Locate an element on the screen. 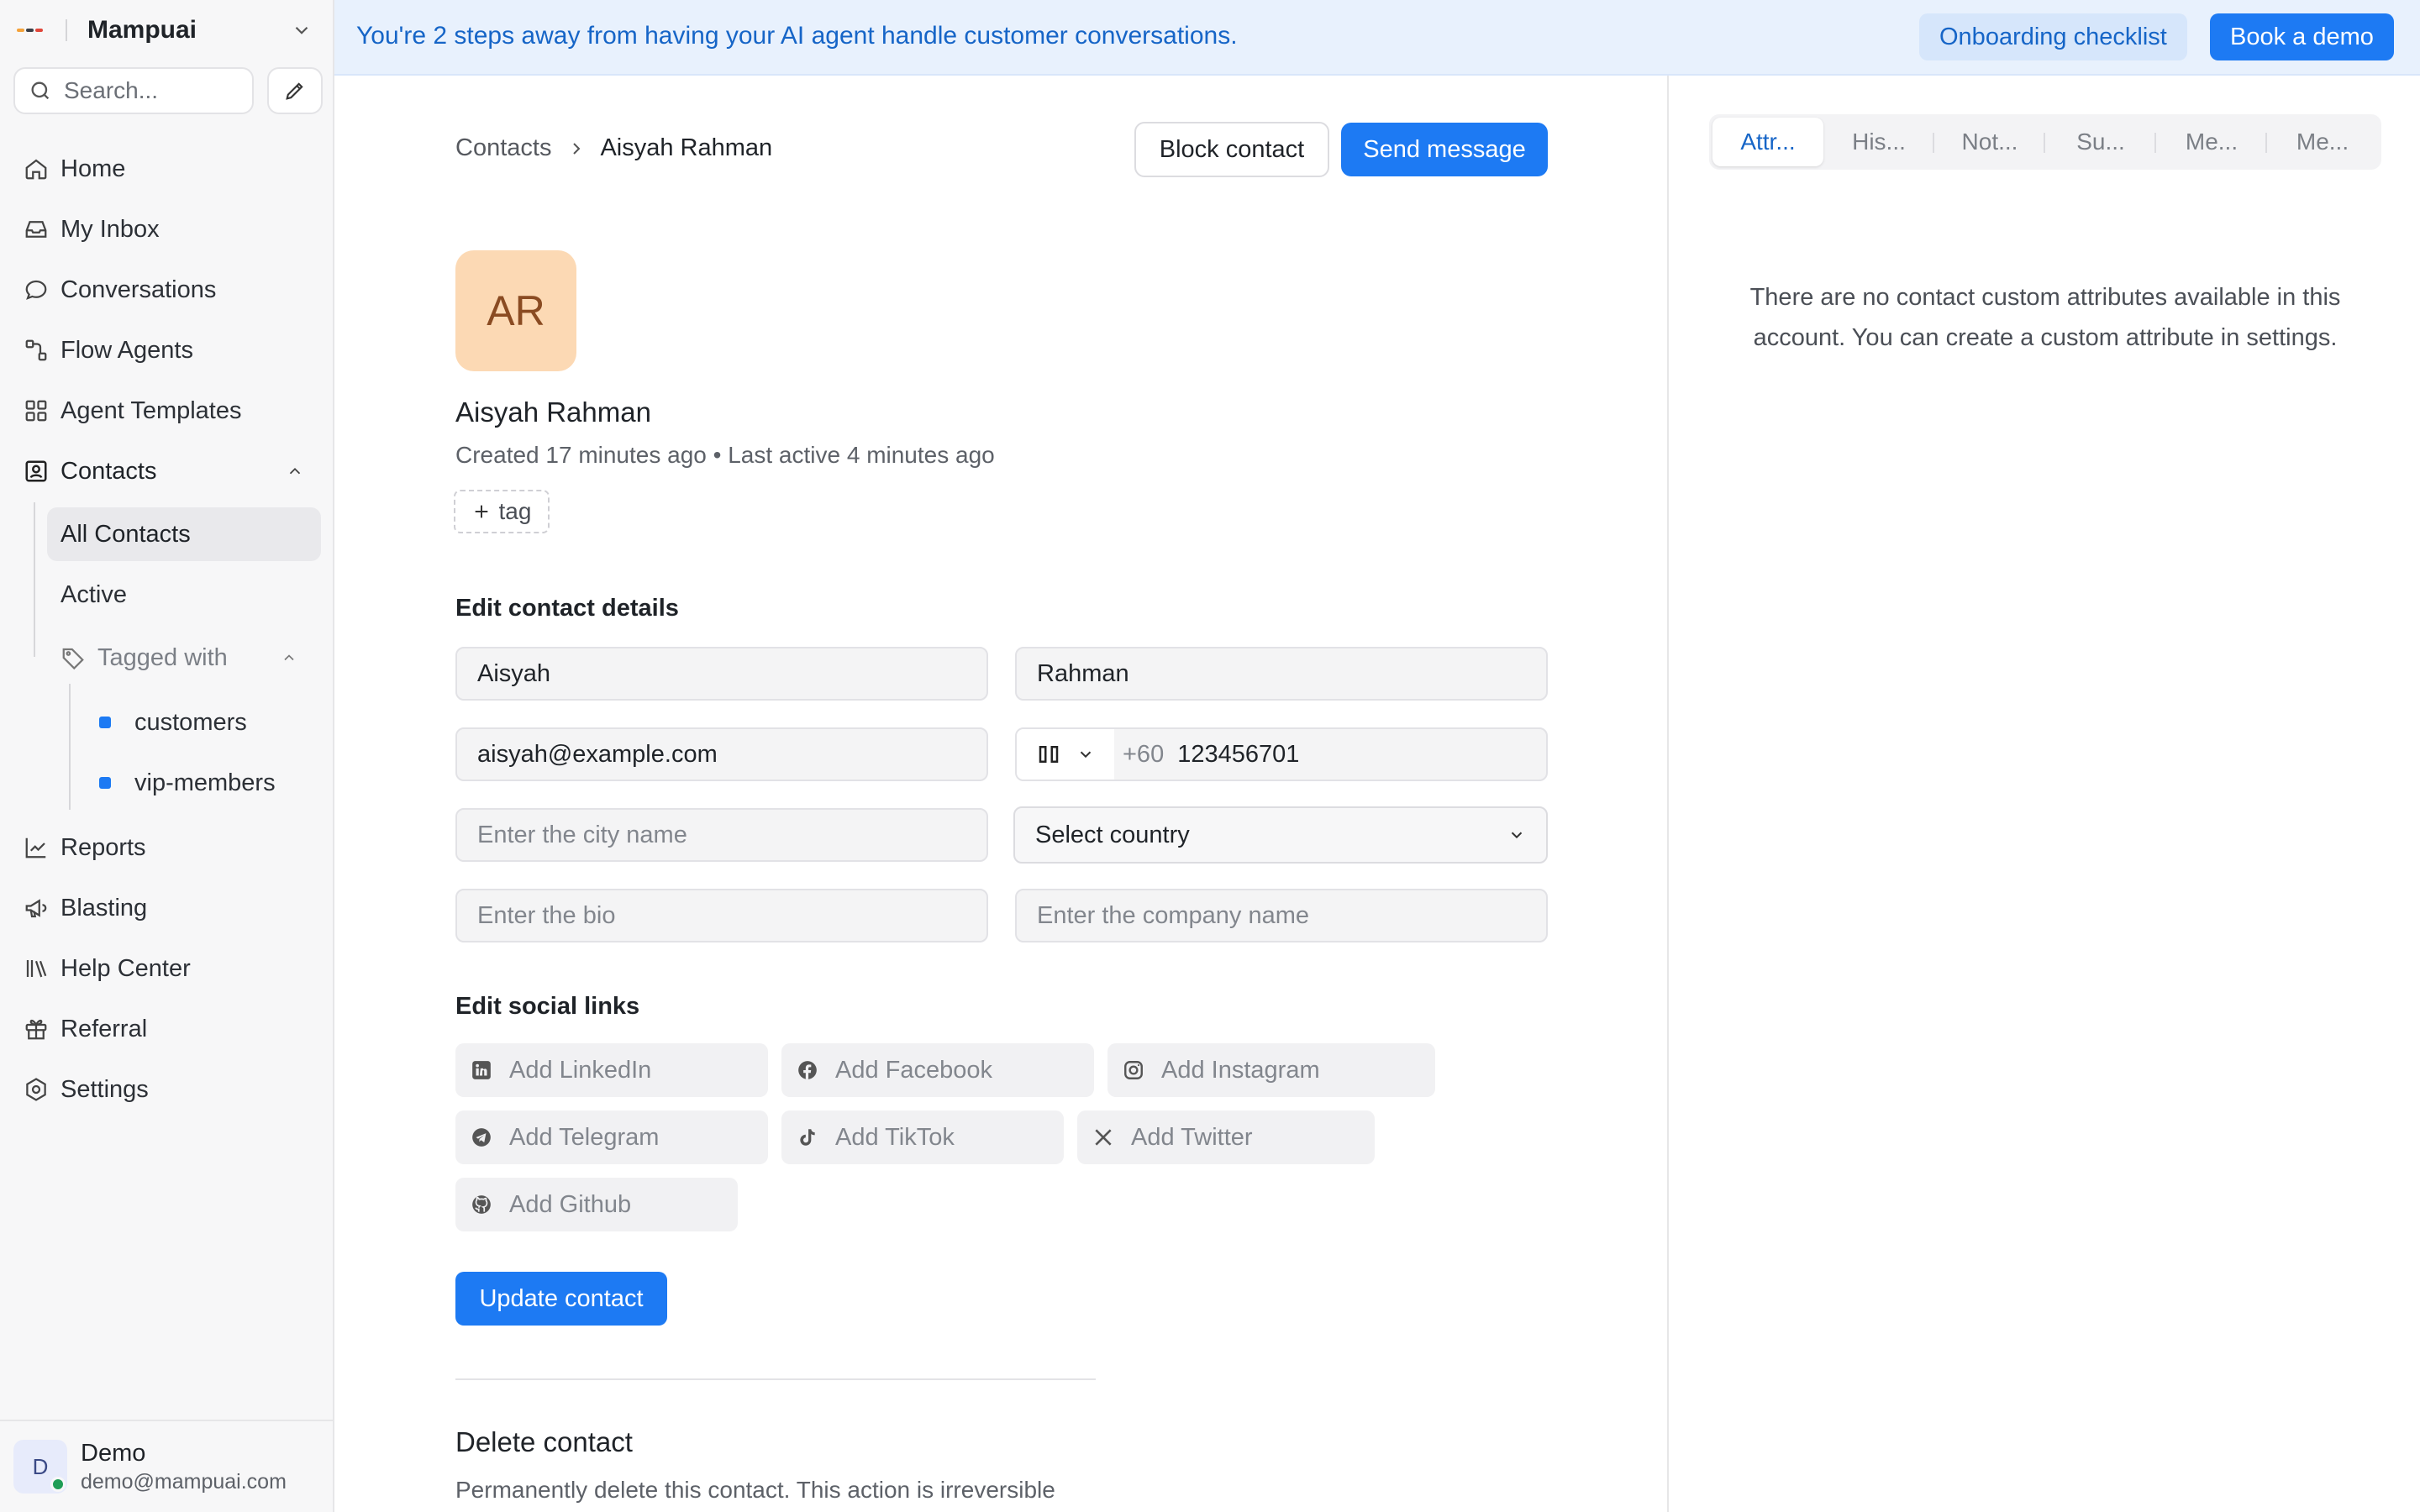  update-contact-button: Update contact is located at coordinates (561, 1299).